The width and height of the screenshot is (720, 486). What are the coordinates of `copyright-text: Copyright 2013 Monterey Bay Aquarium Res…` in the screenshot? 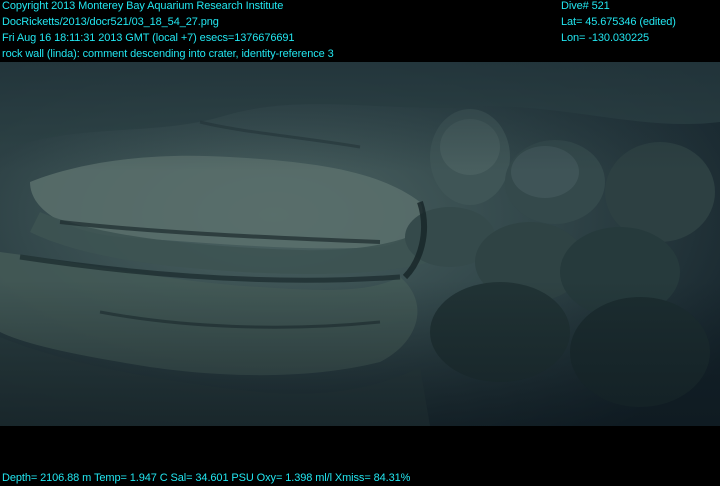 It's located at (143, 6).